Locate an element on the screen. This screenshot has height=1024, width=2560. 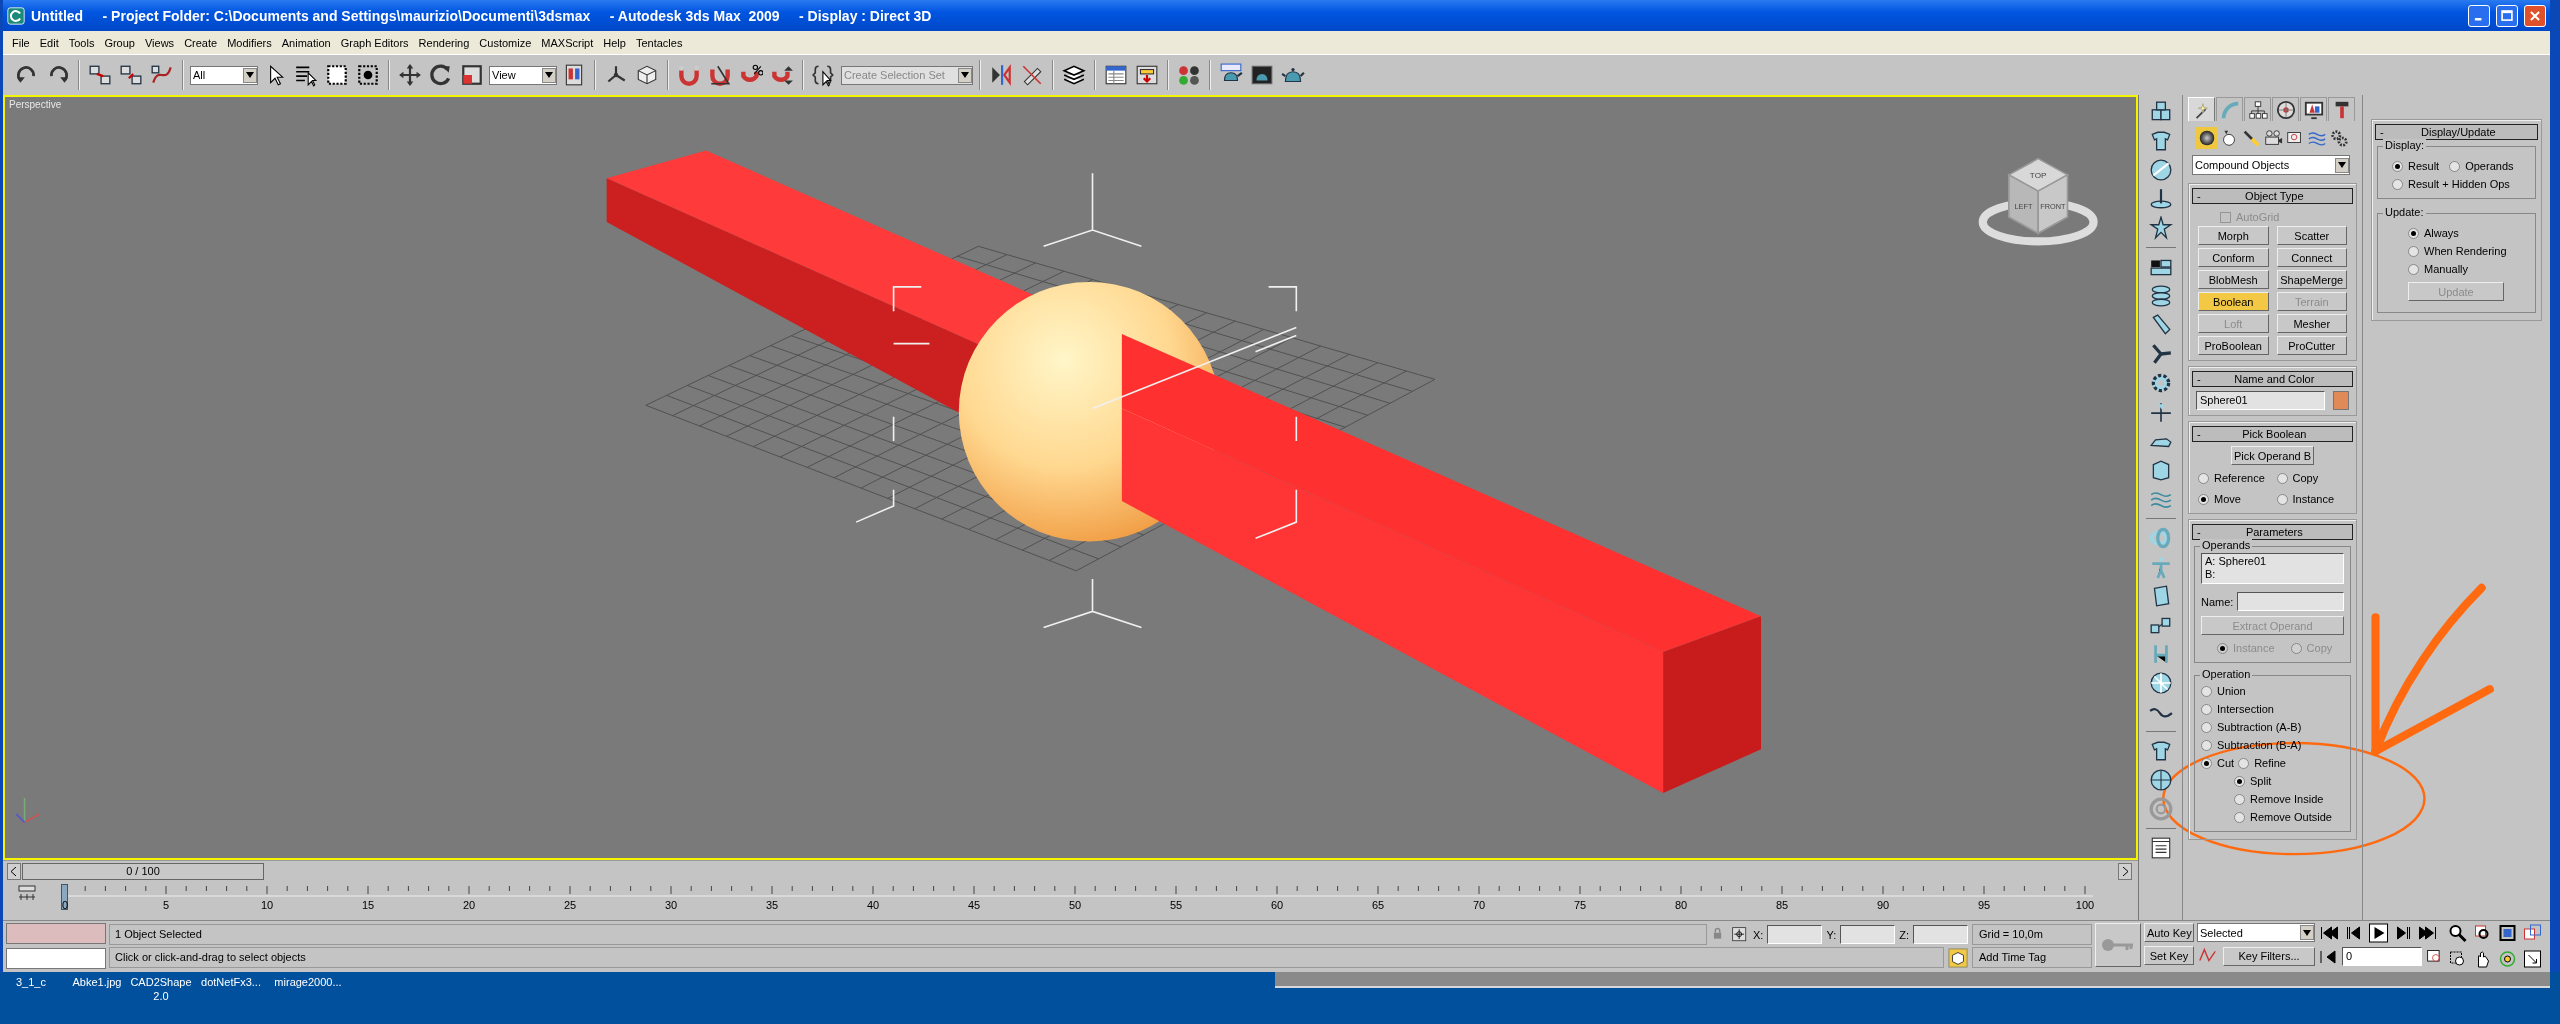
menu-item: Edit is located at coordinates (49, 42).